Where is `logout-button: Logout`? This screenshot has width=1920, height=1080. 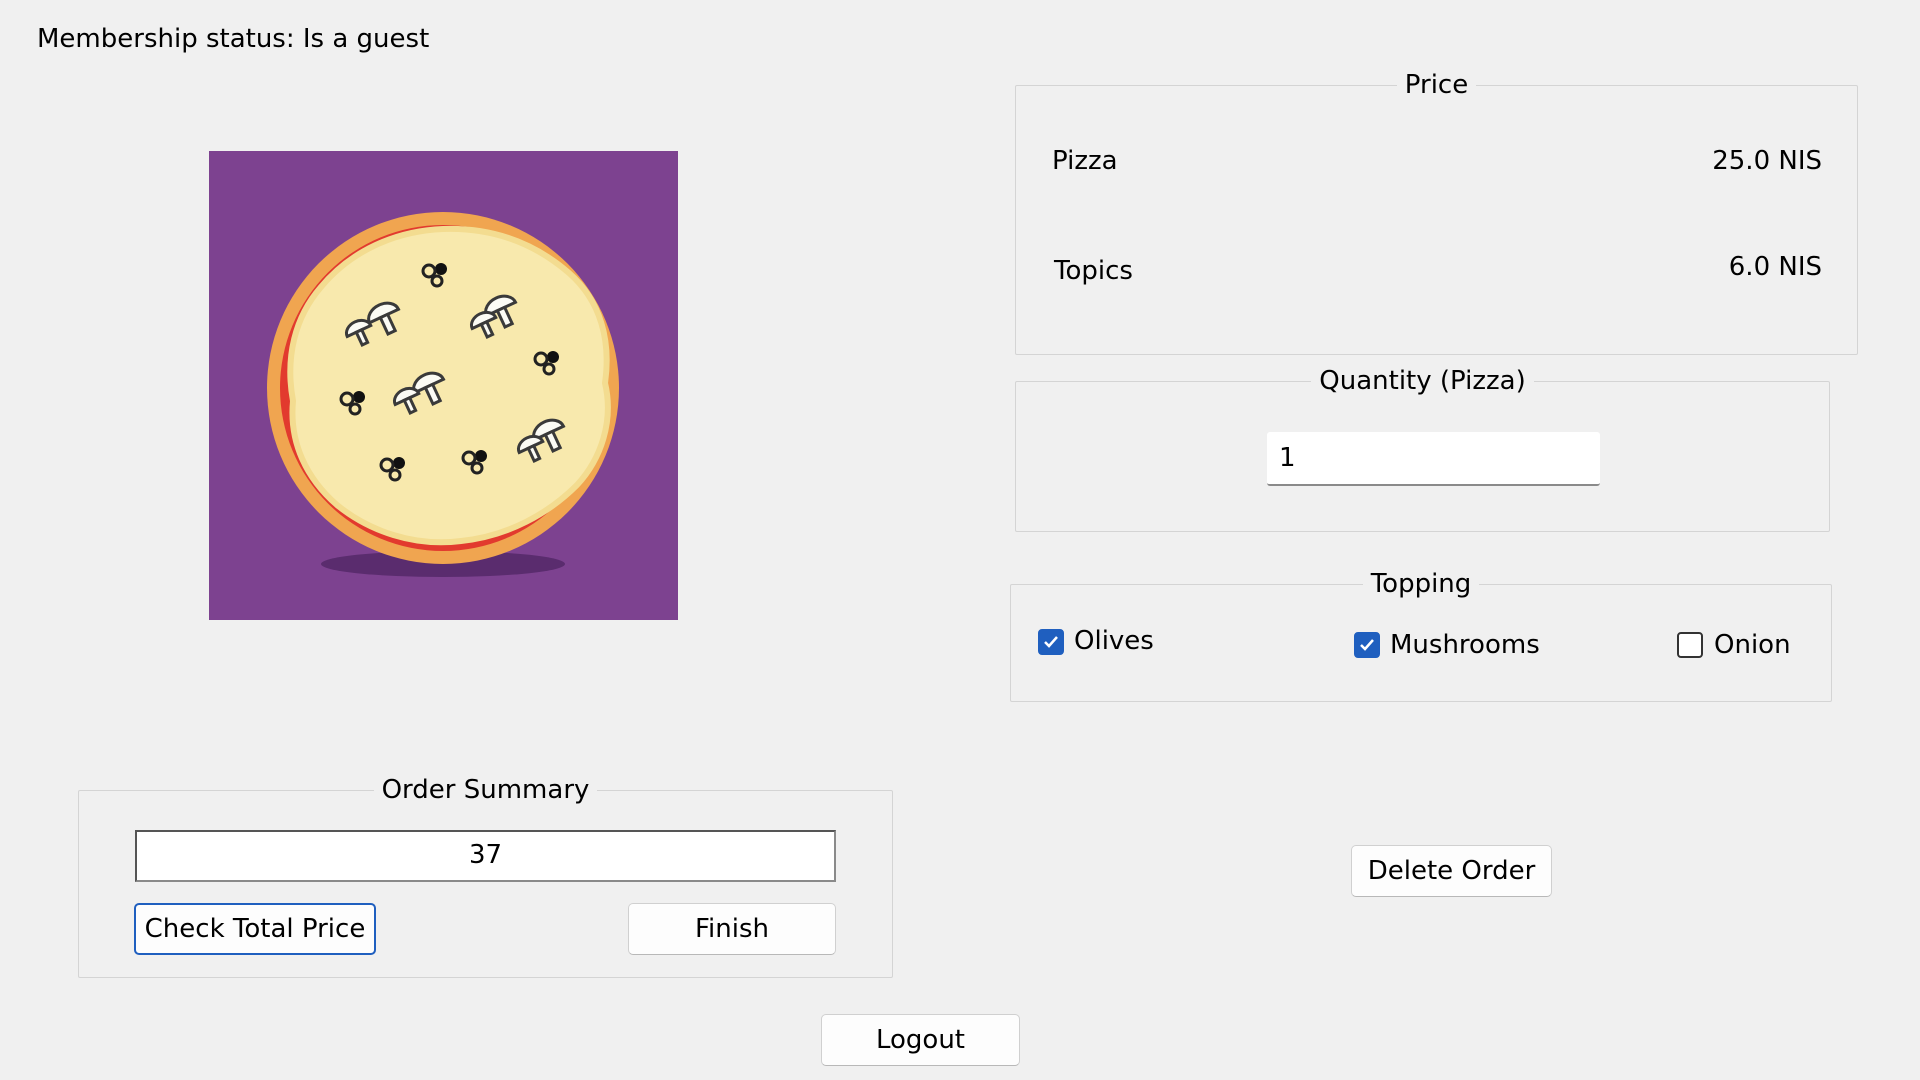
logout-button: Logout is located at coordinates (920, 1040).